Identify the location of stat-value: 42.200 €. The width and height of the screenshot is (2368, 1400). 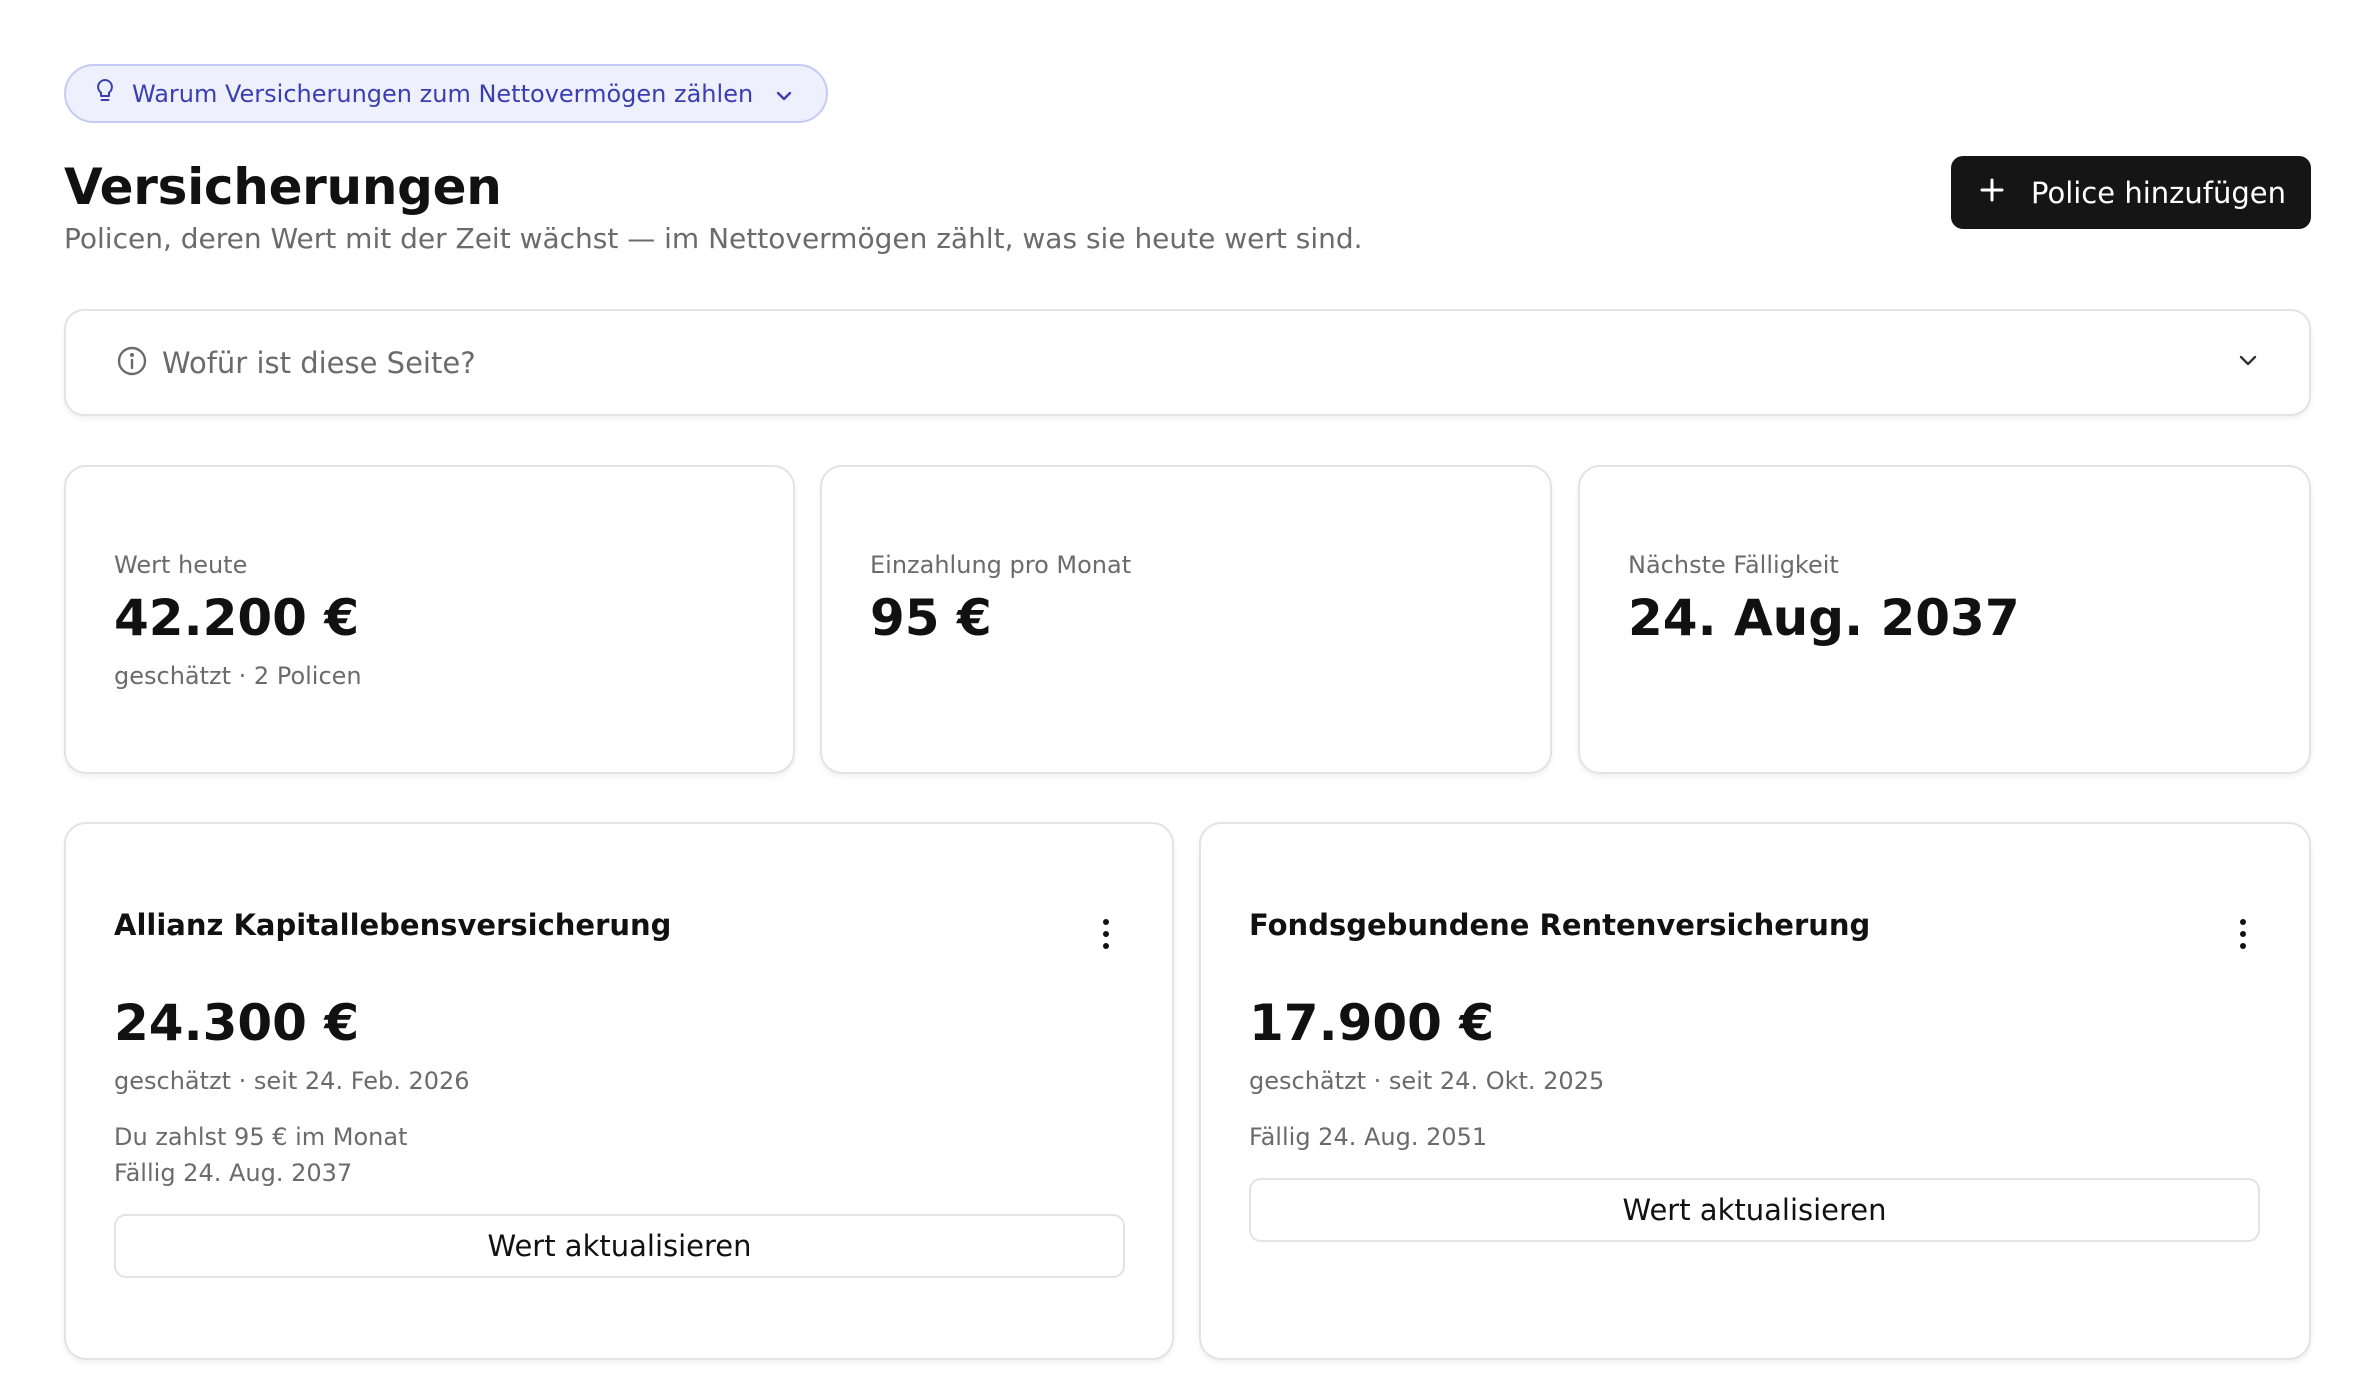
(237, 618).